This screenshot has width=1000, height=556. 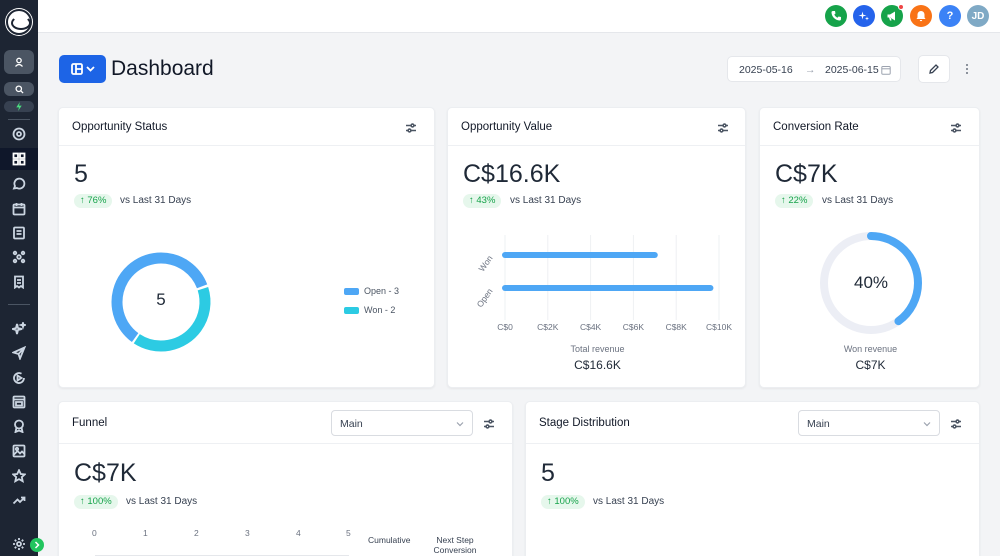 I want to click on date-range-picker: 2025-05-16 → 2025-06-15, so click(x=814, y=69).